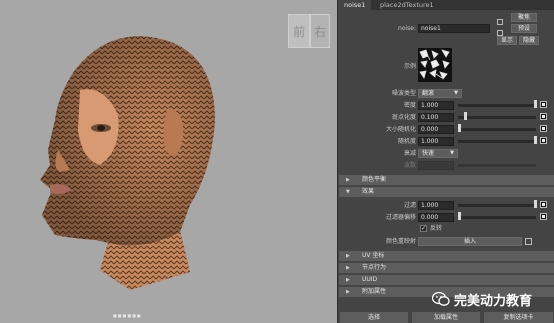  I want to click on filter-slider, so click(497, 205).